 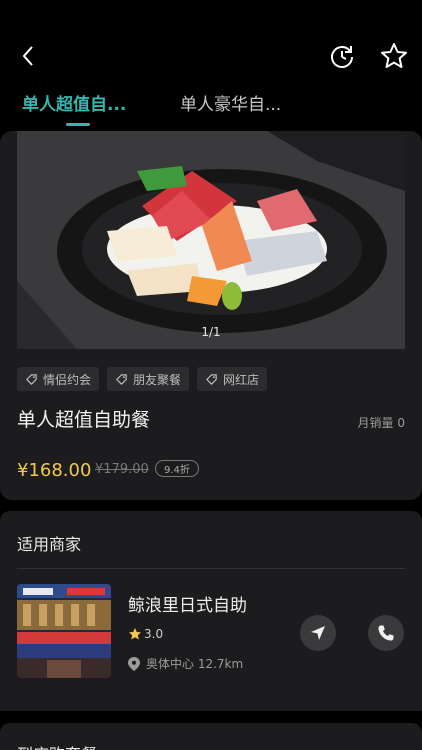 I want to click on section-title: 到店购套餐, so click(x=57, y=745).